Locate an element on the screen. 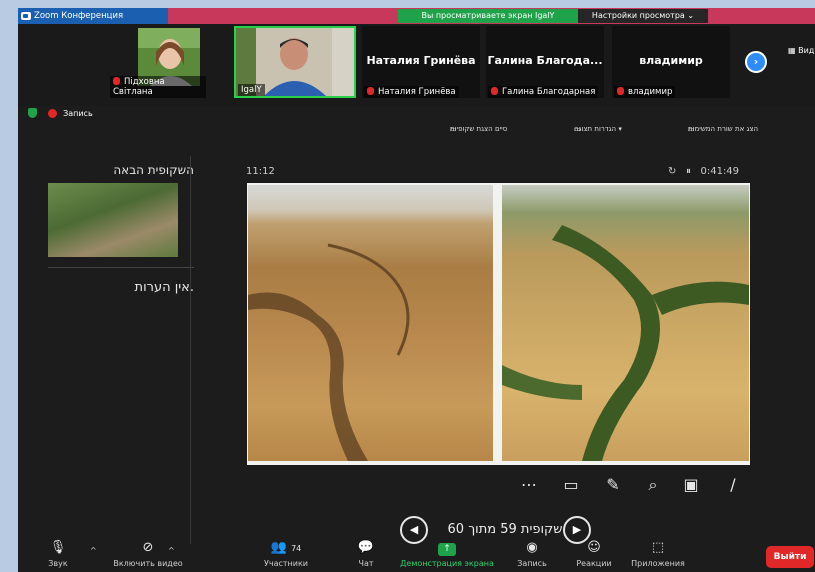 This screenshot has width=815, height=572. share-screen-icon: ↑ is located at coordinates (447, 548).